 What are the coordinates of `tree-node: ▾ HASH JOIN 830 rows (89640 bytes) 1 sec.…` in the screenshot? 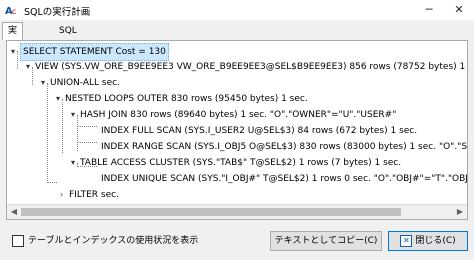 It's located at (233, 115).